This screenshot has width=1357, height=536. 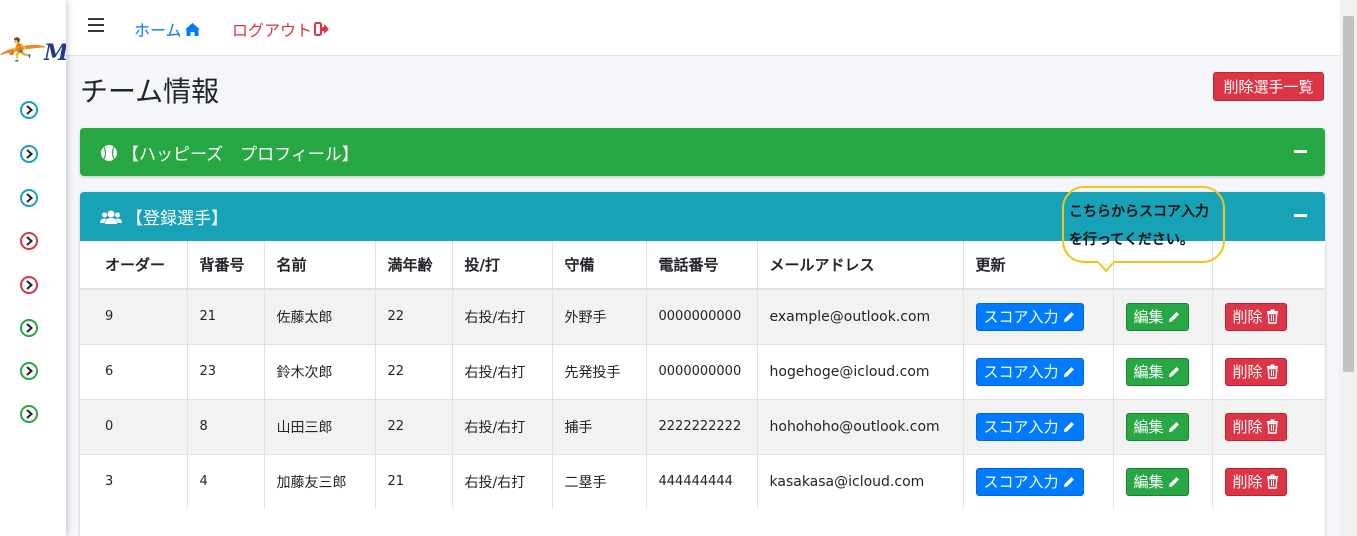 What do you see at coordinates (599, 265) in the screenshot?
I see `header-position: 守備` at bounding box center [599, 265].